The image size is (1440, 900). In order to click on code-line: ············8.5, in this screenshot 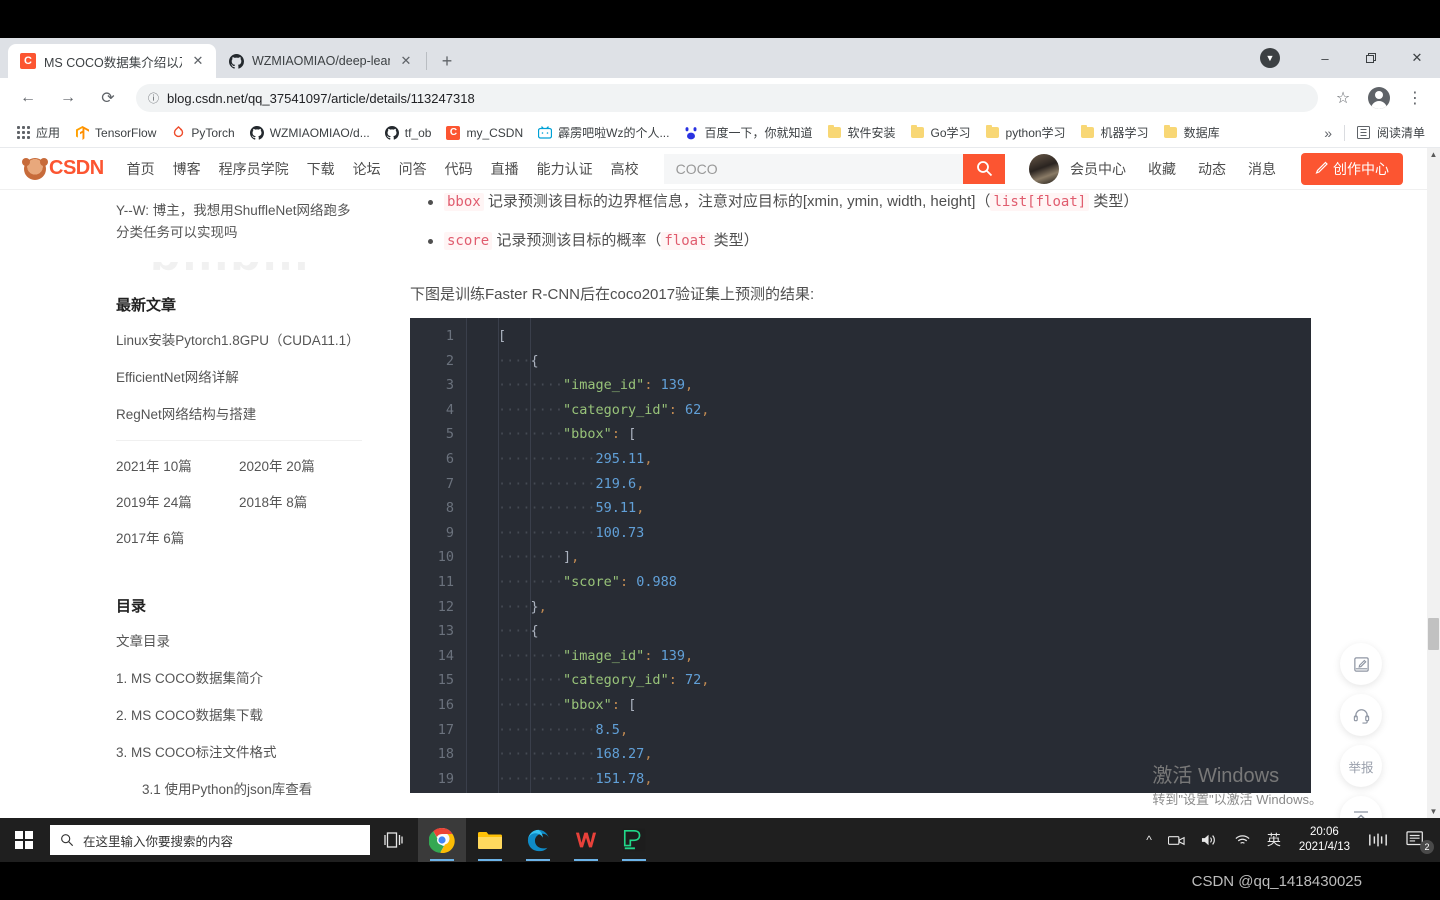, I will do `click(563, 729)`.